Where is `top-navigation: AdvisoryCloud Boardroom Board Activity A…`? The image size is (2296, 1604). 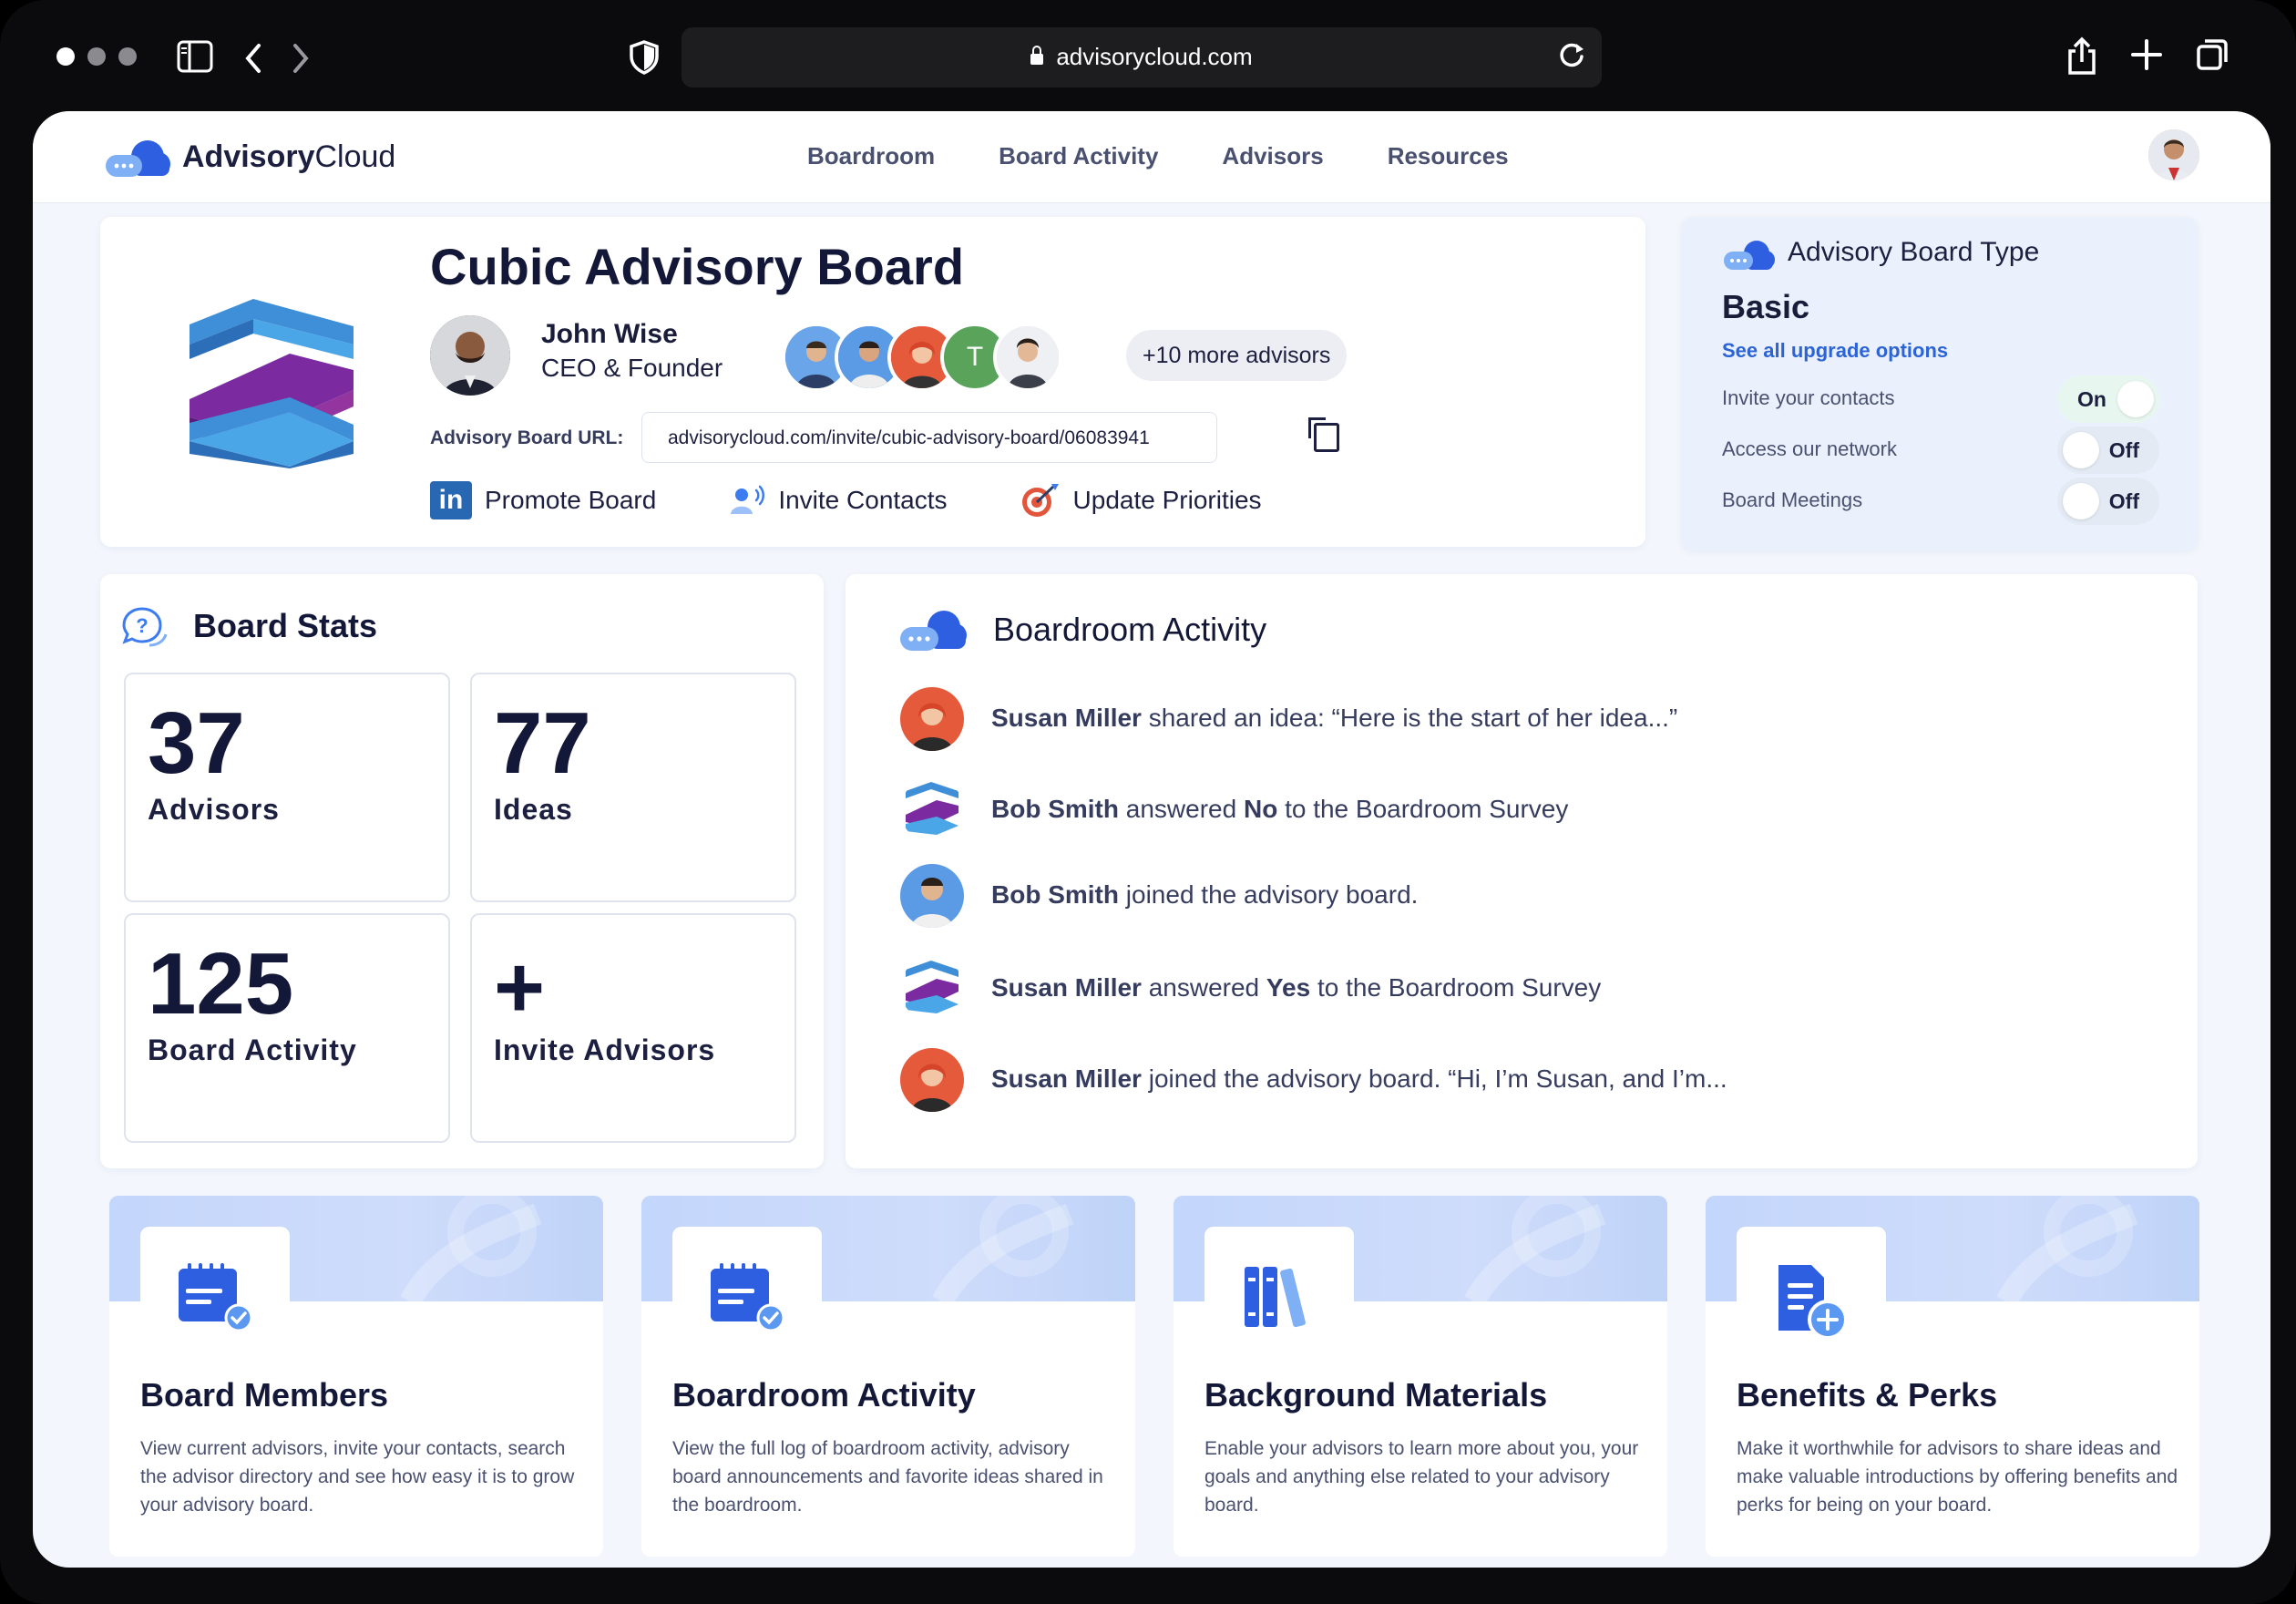 top-navigation: AdvisoryCloud Boardroom Board Activity A… is located at coordinates (1151, 157).